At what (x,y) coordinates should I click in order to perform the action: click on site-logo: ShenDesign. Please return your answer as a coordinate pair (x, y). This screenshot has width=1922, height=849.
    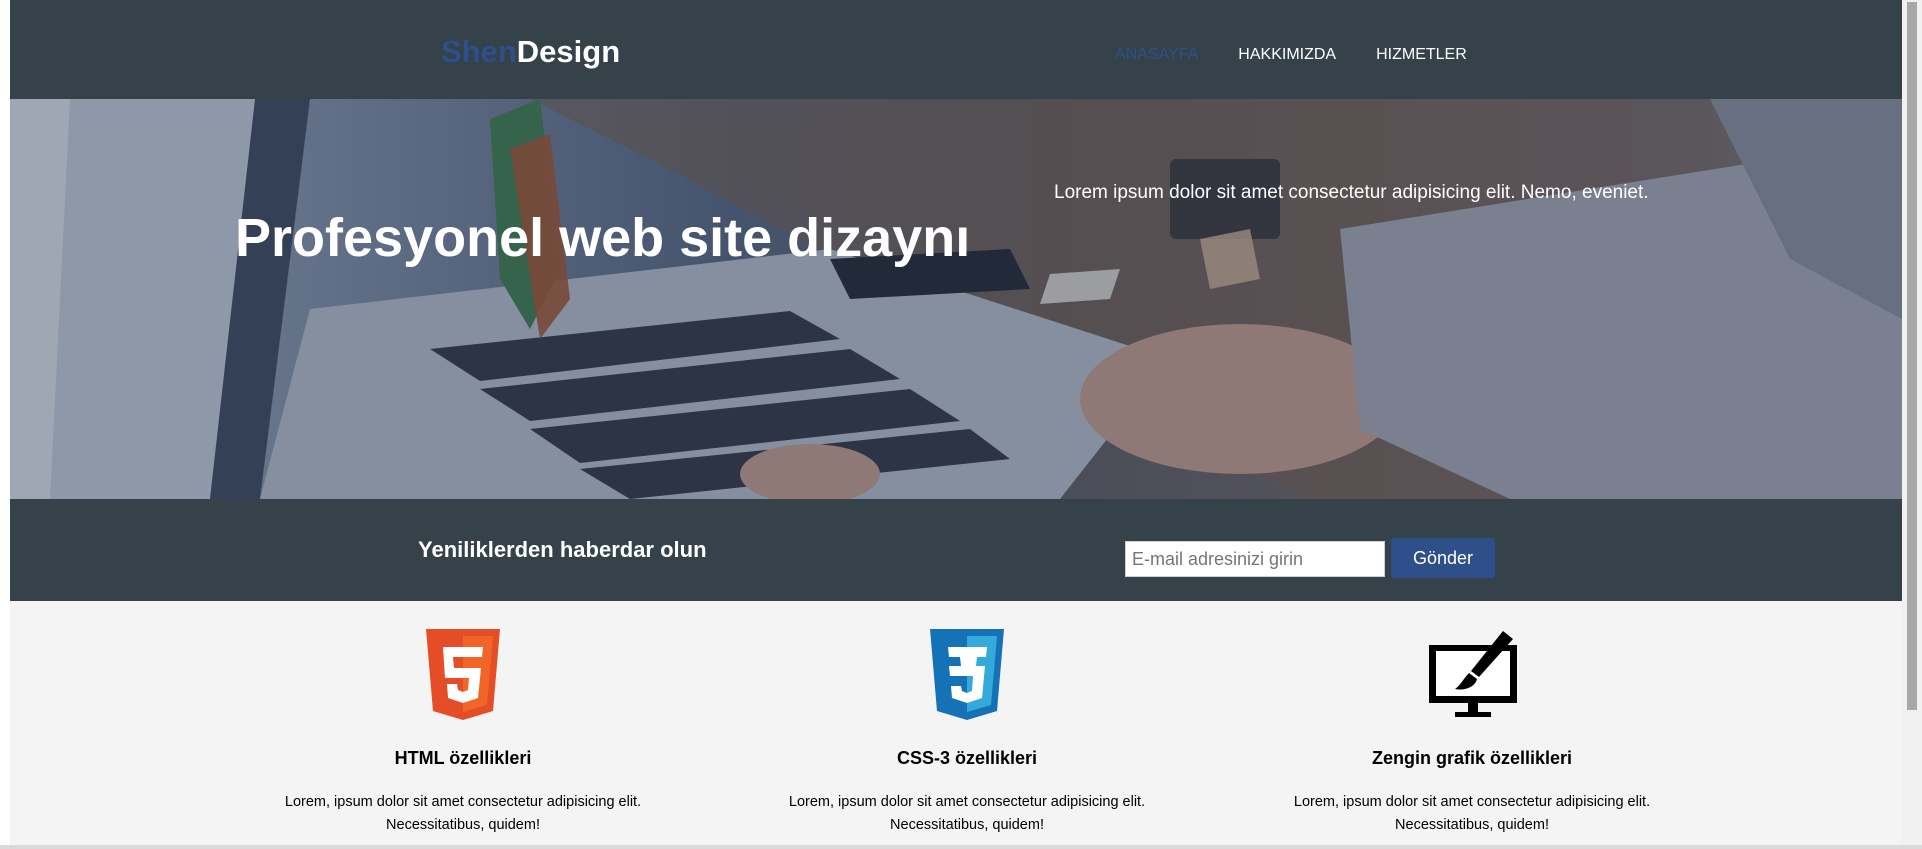
    Looking at the image, I should click on (530, 52).